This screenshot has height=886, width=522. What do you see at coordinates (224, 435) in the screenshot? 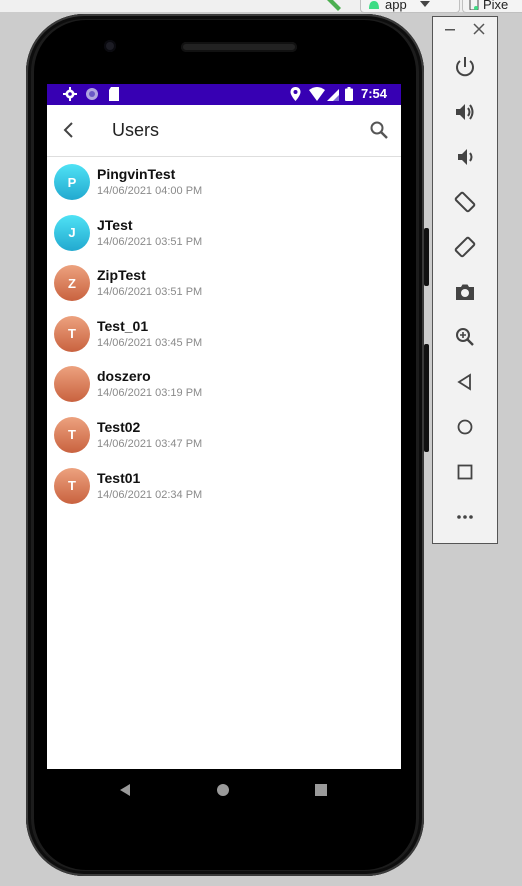
I see `user-list-item: T Test02 14/06/2021 03:47 PM` at bounding box center [224, 435].